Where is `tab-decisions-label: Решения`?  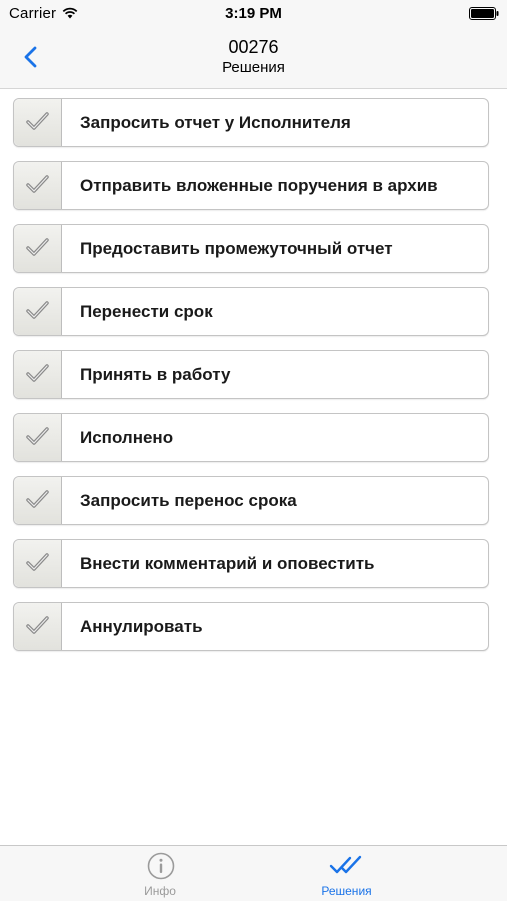
tab-decisions-label: Решения is located at coordinates (346, 891).